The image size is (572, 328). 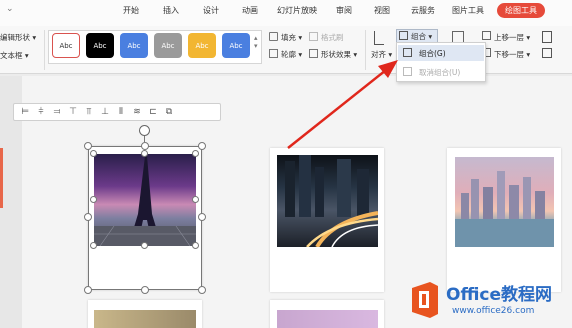 I want to click on watermark-logo: Office教程网 www.office26.com, so click(x=488, y=301).